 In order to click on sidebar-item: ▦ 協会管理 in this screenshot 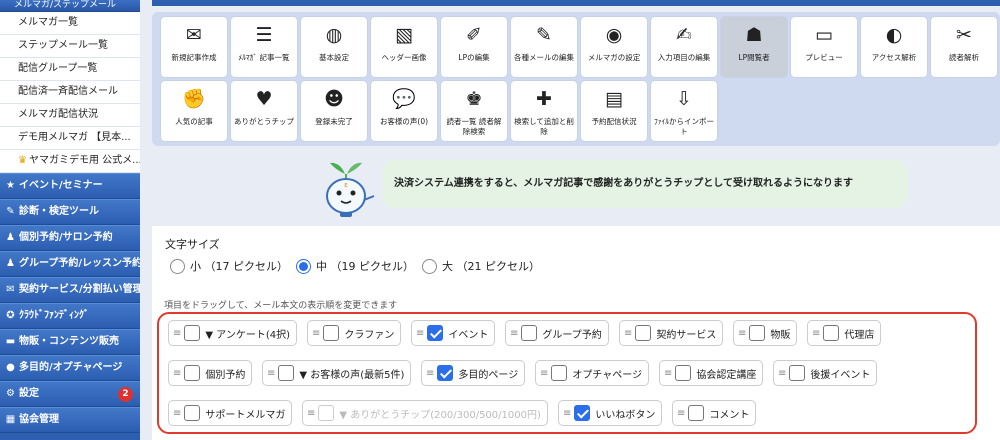, I will do `click(70, 420)`.